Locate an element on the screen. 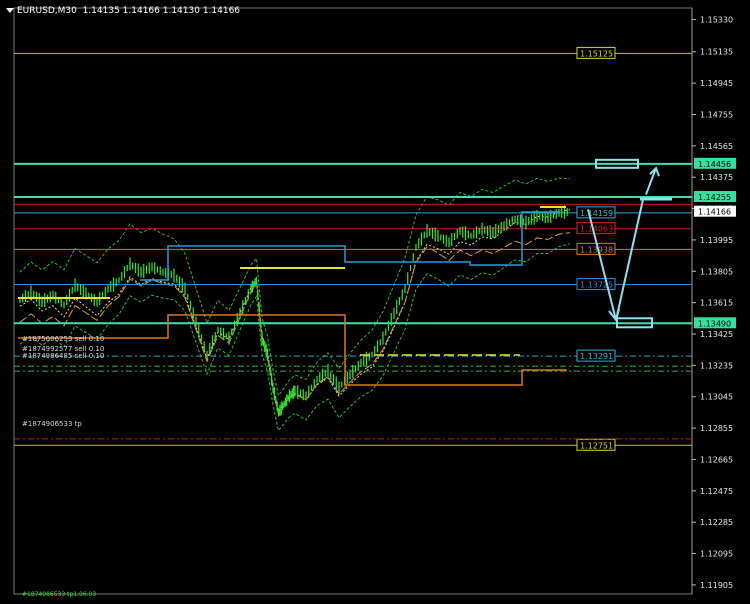 The width and height of the screenshot is (750, 604). order-label: #1875006253 sell 0.10 is located at coordinates (63, 339).